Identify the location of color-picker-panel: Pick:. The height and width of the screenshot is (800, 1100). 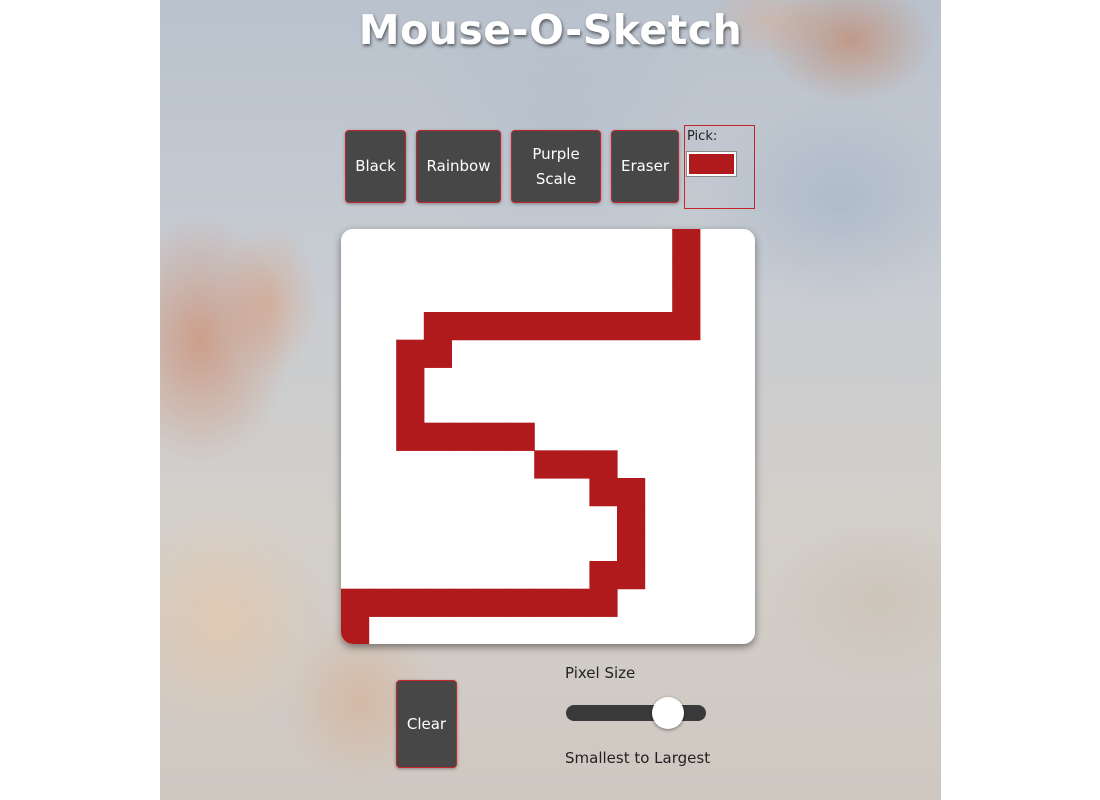
(719, 167).